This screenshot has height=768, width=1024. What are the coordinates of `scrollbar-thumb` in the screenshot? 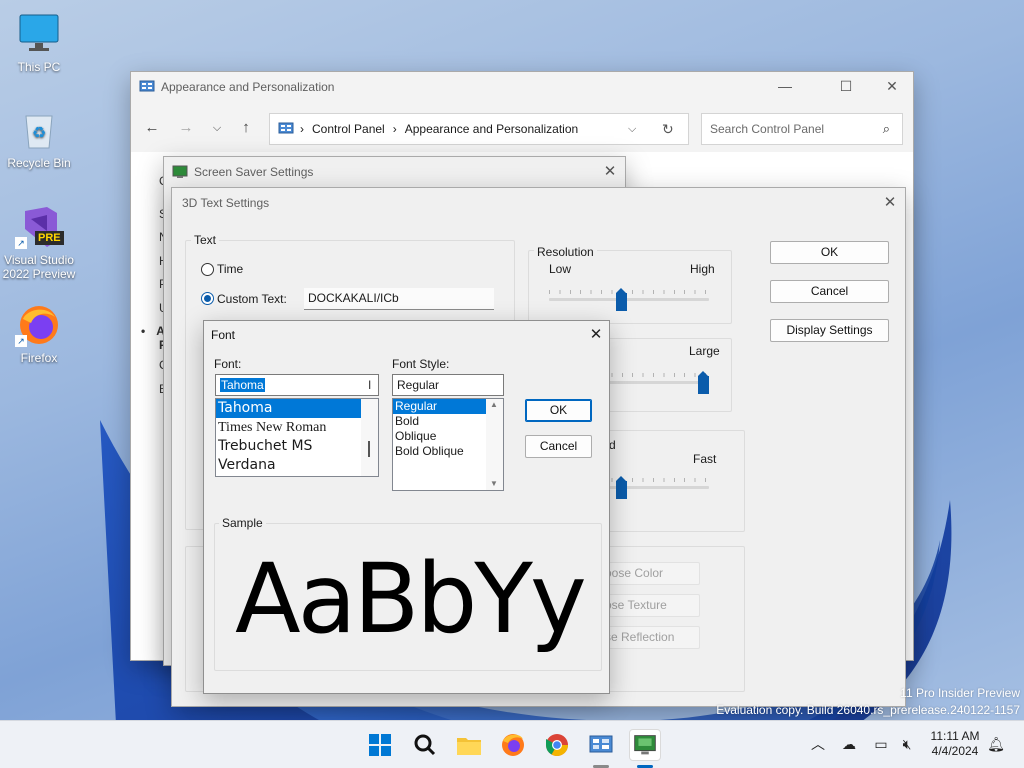 It's located at (369, 449).